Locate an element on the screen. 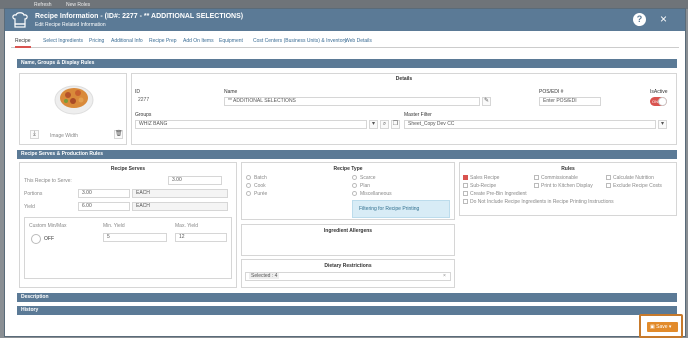  dietary-title: Dietary Restrictions is located at coordinates (348, 266).